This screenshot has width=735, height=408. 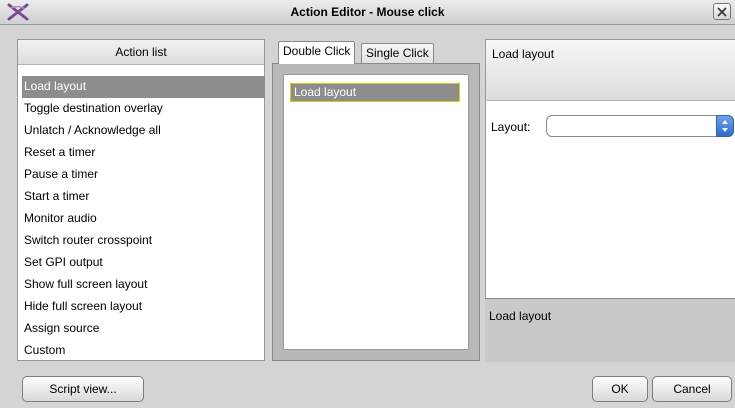 I want to click on cancel-button: Cancel, so click(x=692, y=389).